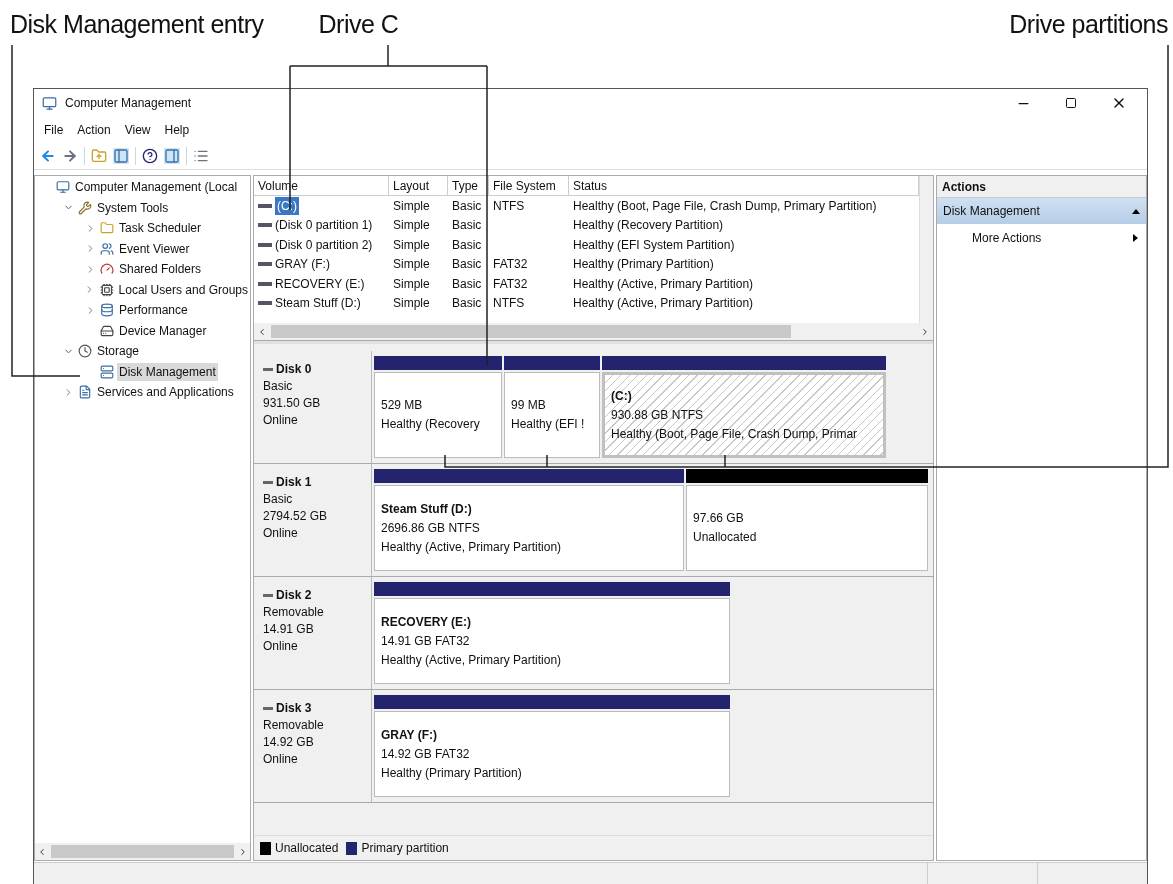  I want to click on partition-box: (C:) 930.88 GB NTFS Healthy (Boot, Page File, Crash Dump, Primar, so click(744, 415).